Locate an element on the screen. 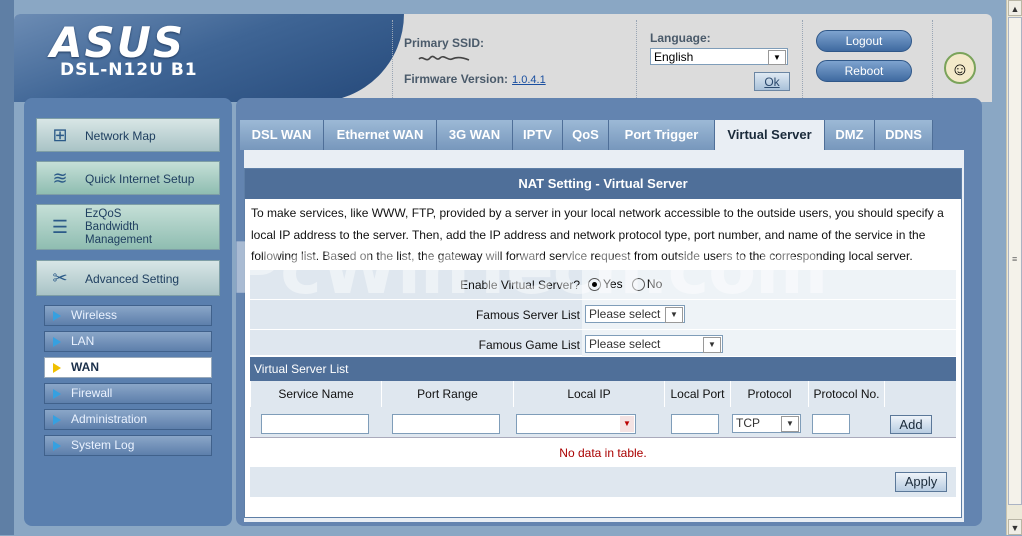  tab-dsl-wan: DSL WAN is located at coordinates (282, 135).